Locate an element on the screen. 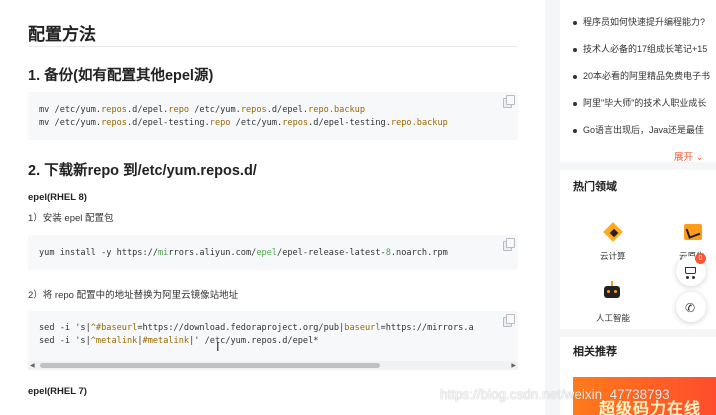  column-gap is located at coordinates (552, 207).